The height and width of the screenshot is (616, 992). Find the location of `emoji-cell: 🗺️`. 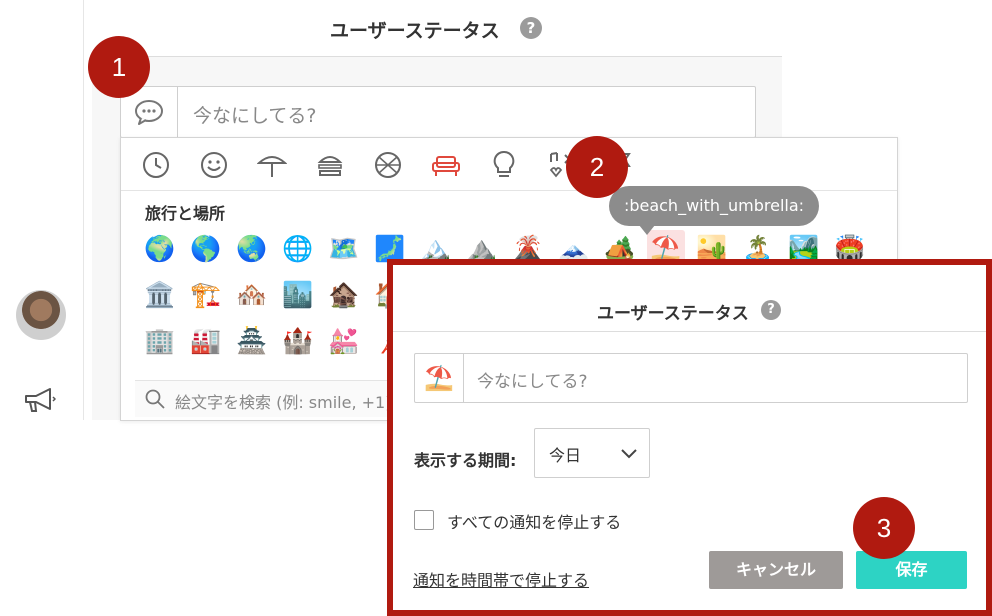

emoji-cell: 🗺️ is located at coordinates (344, 249).